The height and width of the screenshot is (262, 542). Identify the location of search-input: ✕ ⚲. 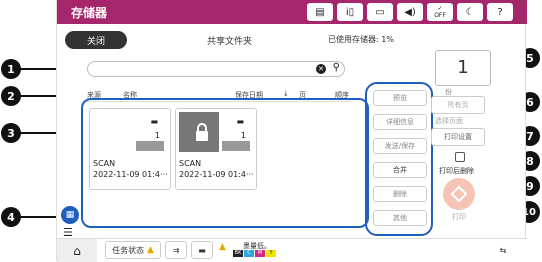
(216, 69).